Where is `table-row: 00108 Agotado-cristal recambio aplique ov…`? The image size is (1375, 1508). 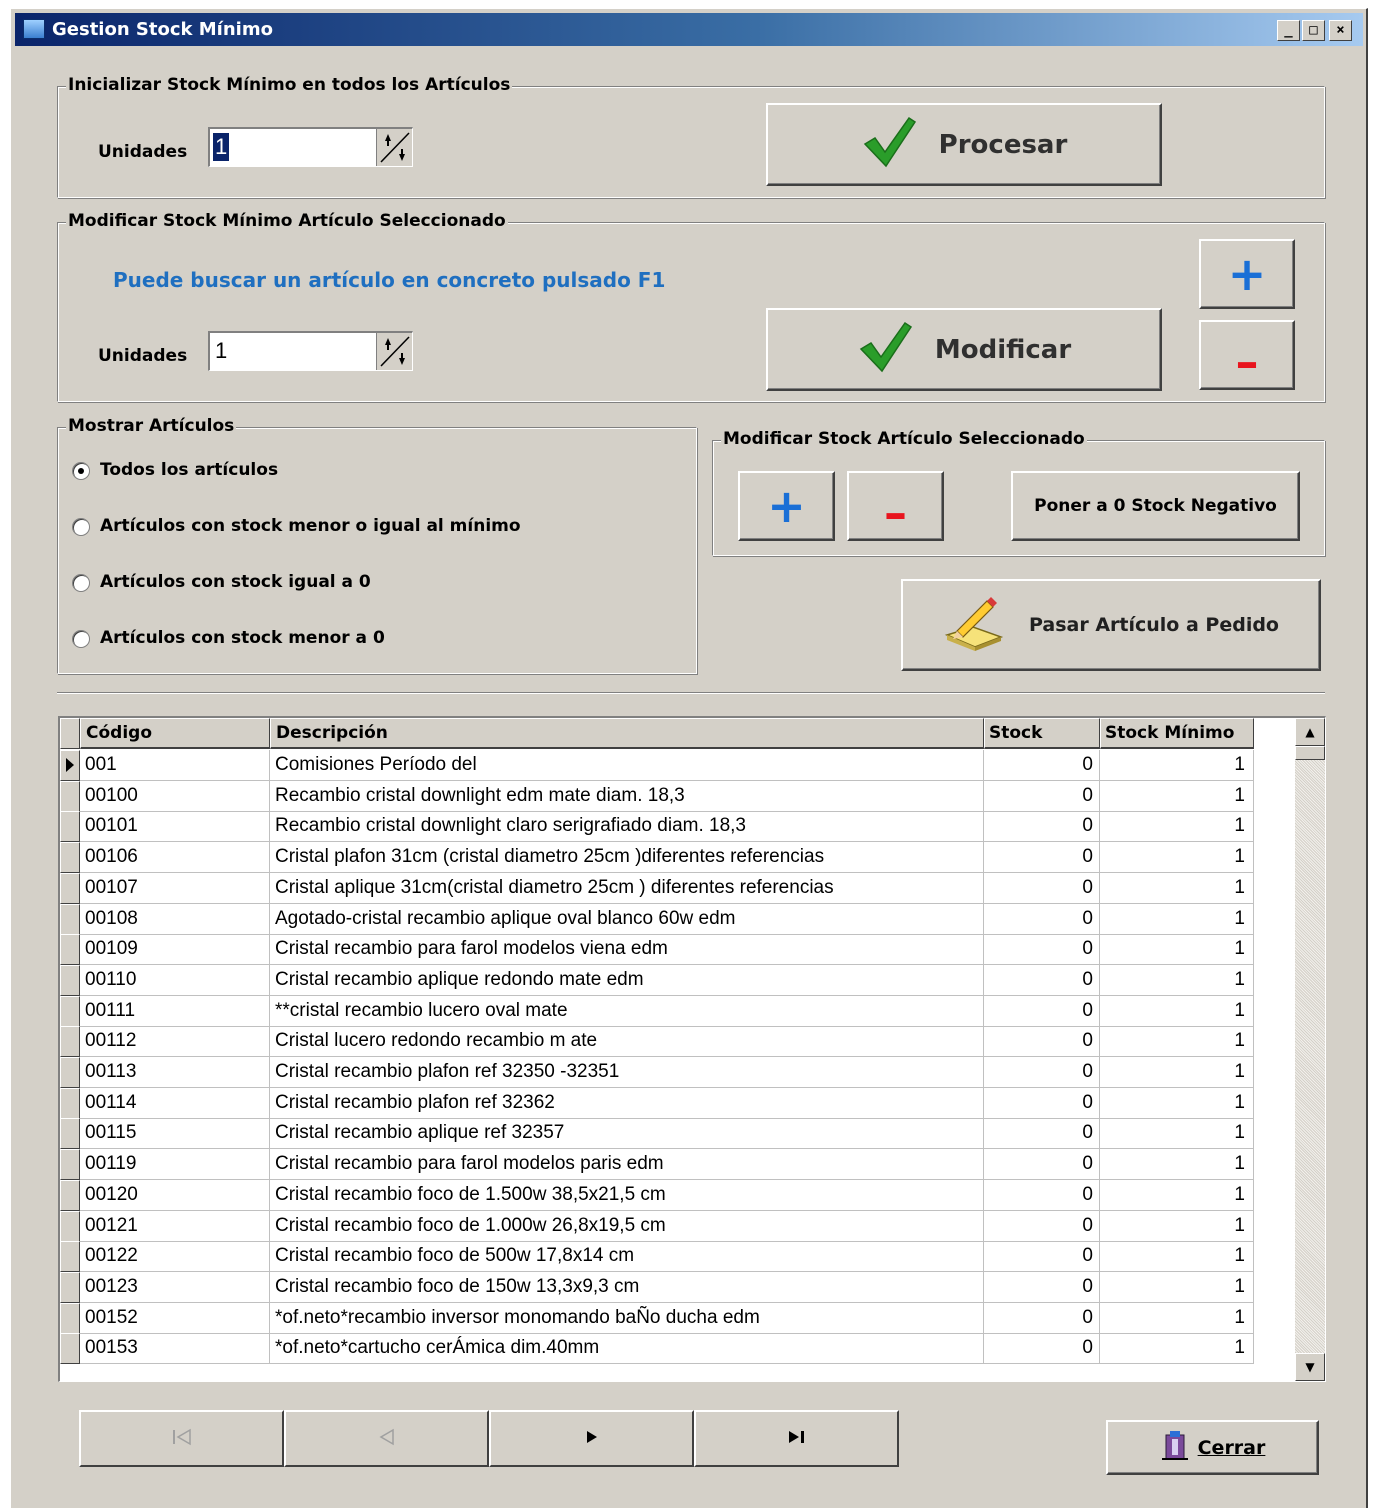 table-row: 00108 Agotado-cristal recambio aplique ov… is located at coordinates (657, 919).